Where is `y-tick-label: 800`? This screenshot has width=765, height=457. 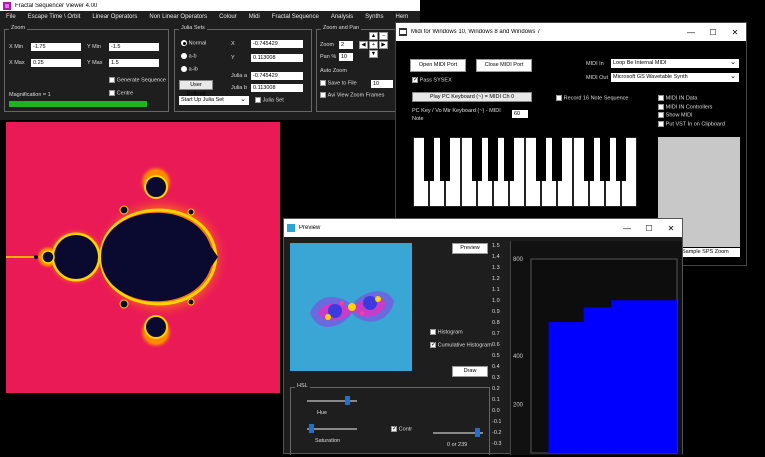
y-tick-label: 800 is located at coordinates (518, 260).